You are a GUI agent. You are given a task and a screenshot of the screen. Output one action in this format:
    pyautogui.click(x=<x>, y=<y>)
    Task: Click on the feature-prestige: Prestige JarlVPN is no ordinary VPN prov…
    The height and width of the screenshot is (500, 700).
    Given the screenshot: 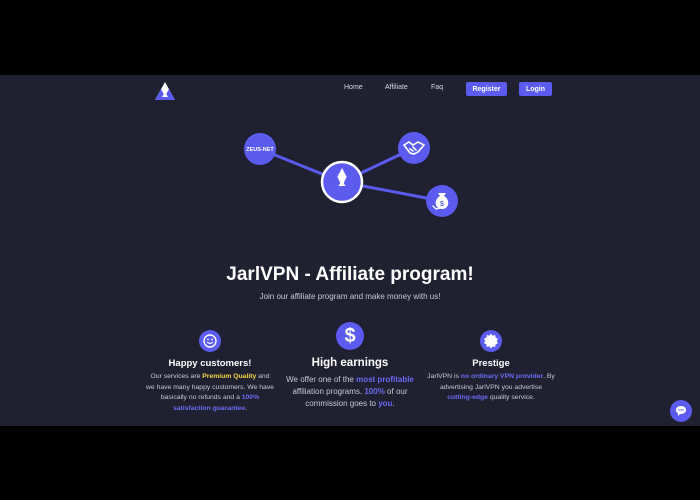 What is the action you would take?
    pyautogui.click(x=491, y=367)
    